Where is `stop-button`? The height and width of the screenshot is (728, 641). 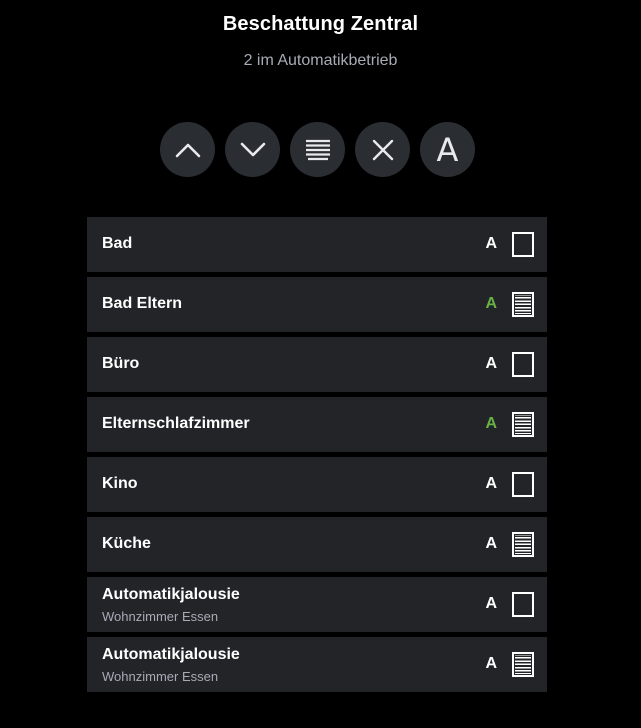
stop-button is located at coordinates (382, 149).